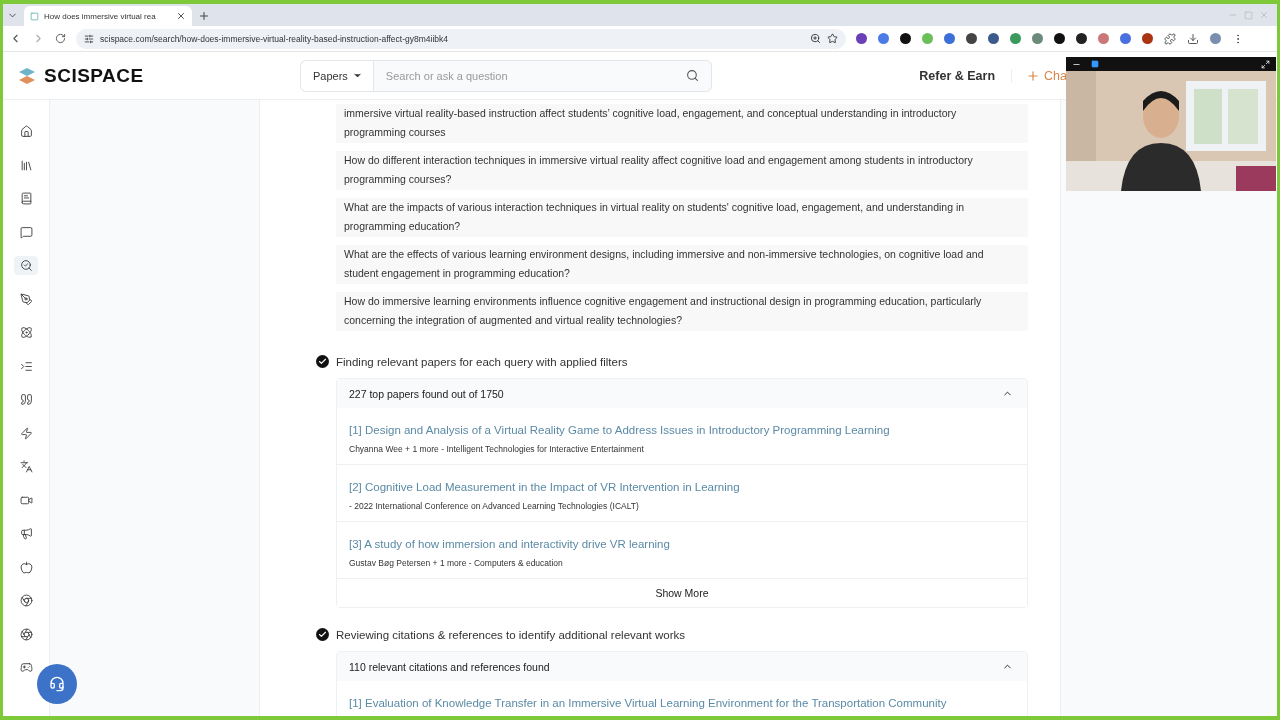  I want to click on search-field: Papers Search or ask a question, so click(506, 75).